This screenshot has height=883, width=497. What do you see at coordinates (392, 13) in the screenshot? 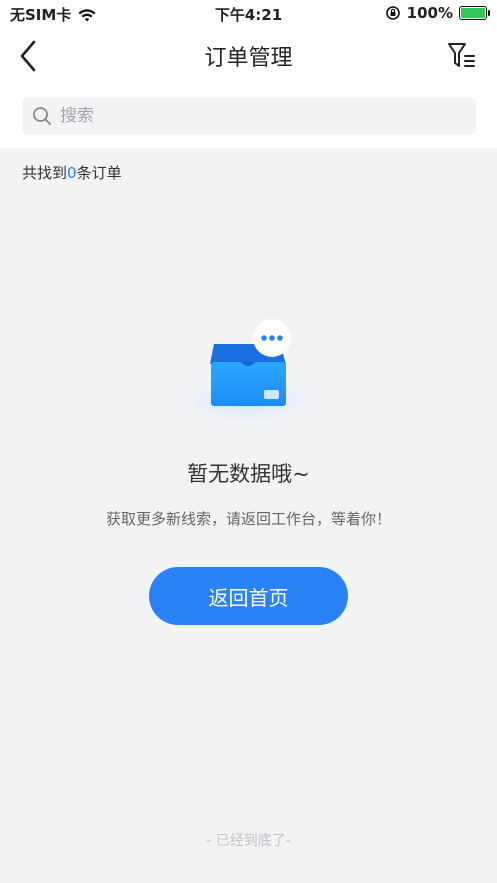
I see `orientation-lock-icon` at bounding box center [392, 13].